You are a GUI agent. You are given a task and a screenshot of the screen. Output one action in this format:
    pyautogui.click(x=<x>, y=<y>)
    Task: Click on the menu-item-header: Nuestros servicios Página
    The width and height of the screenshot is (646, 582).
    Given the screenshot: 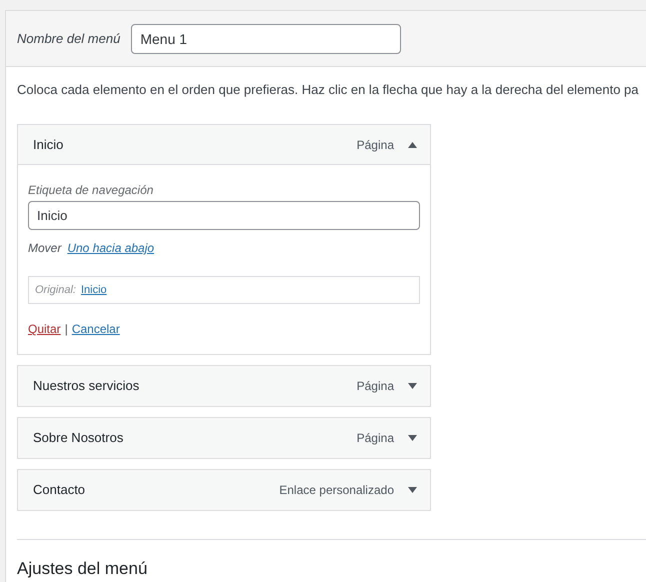 What is the action you would take?
    pyautogui.click(x=224, y=386)
    